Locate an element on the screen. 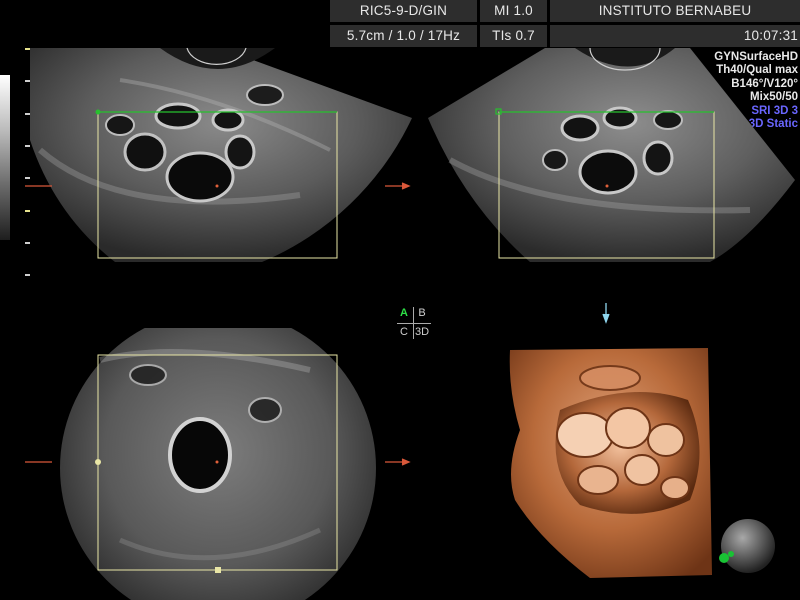  view-b-label: B is located at coordinates (422, 313).